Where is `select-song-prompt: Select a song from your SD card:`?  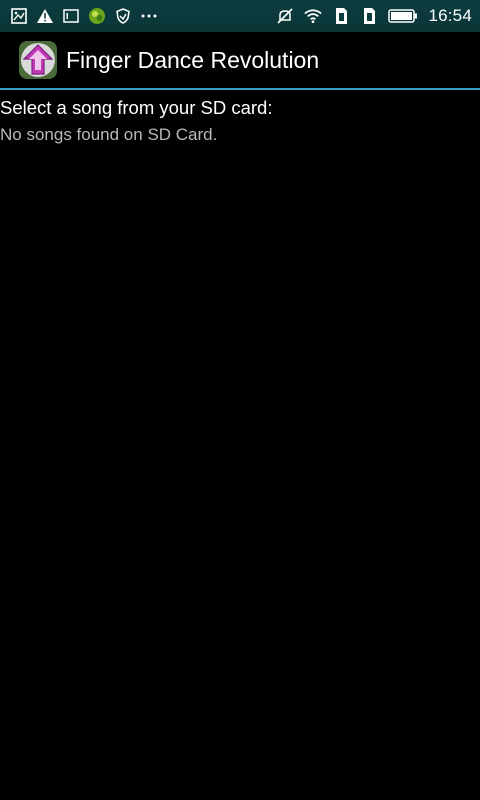 select-song-prompt: Select a song from your SD card: is located at coordinates (136, 107).